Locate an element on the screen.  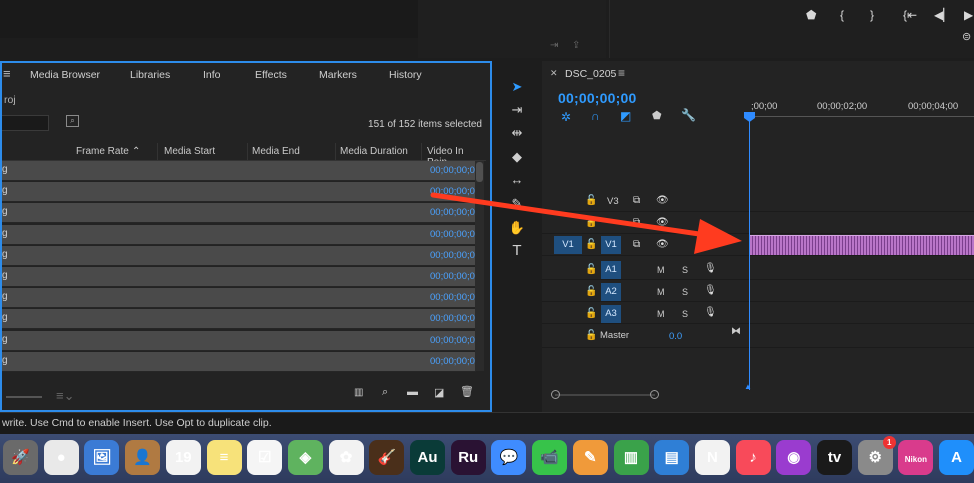
red-arrow-annotation is located at coordinates (586, 223).